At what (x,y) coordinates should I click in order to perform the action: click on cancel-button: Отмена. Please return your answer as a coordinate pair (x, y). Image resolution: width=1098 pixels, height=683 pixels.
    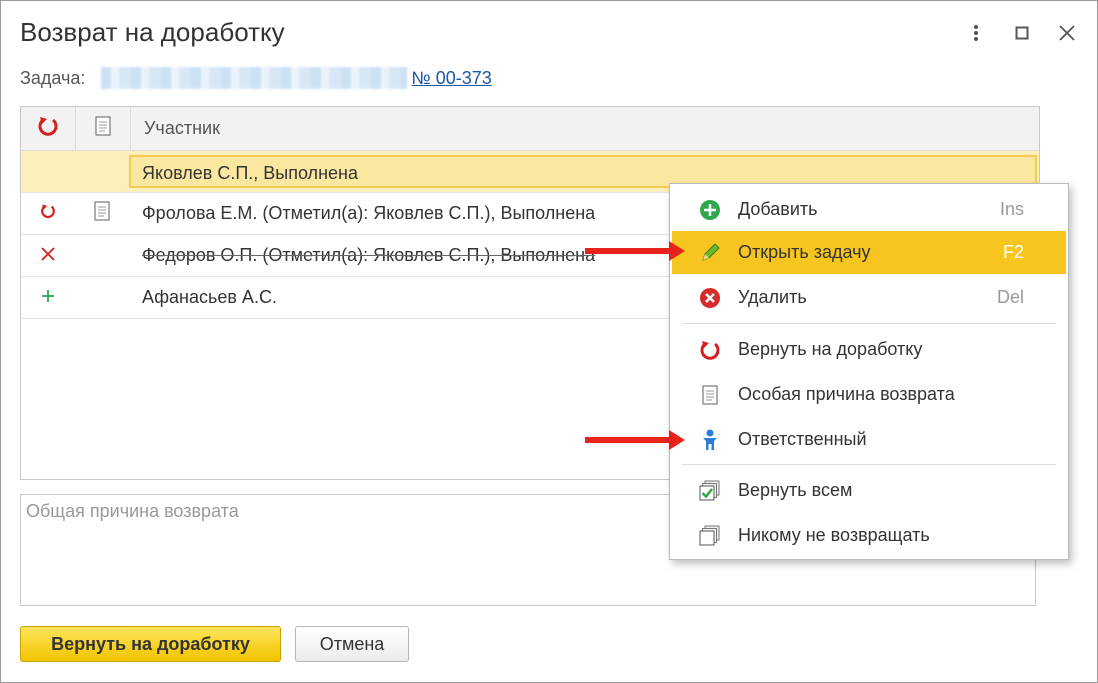
    Looking at the image, I should click on (352, 644).